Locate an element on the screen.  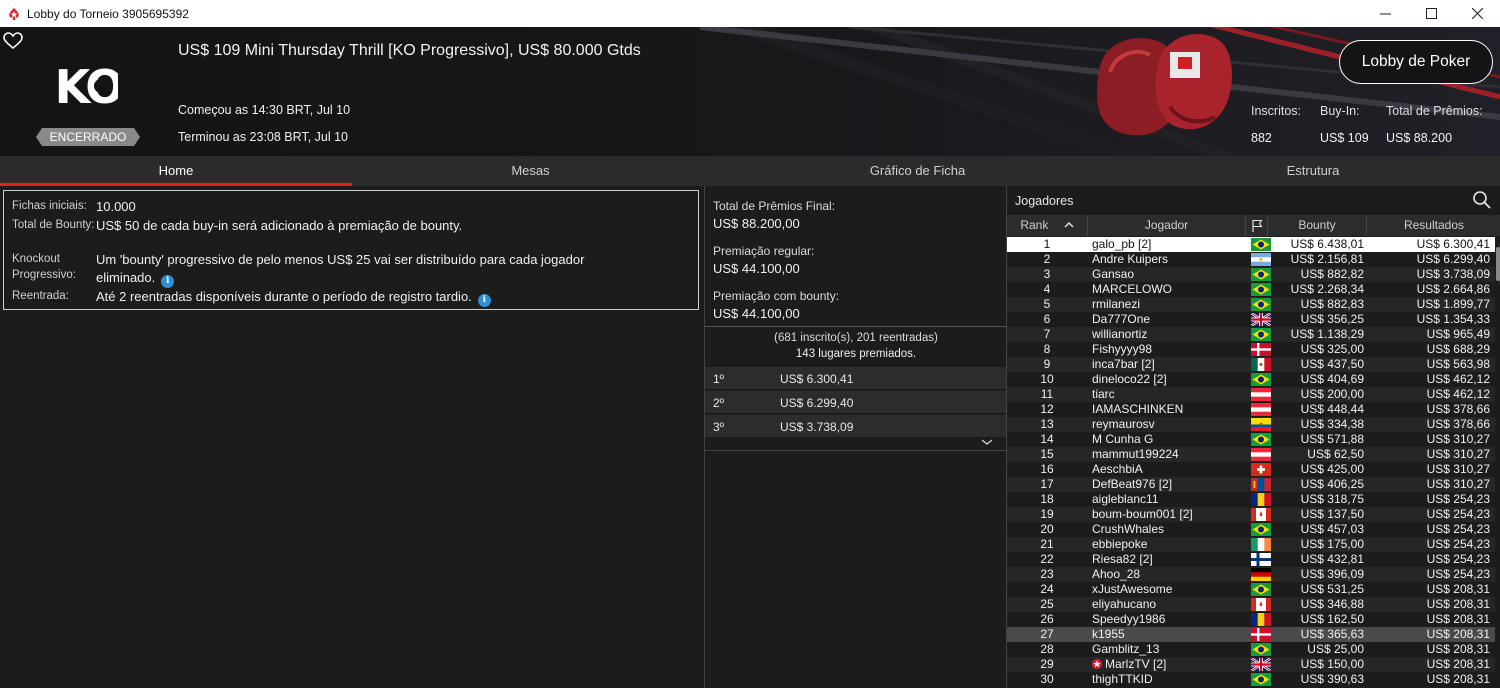
player-name-text: inca7bar [2] is located at coordinates (1123, 364).